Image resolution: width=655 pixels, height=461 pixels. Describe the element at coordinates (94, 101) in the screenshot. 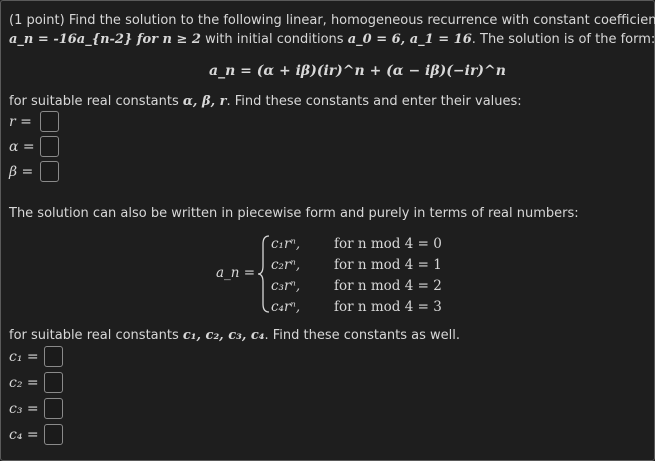

I see `find-text-pre: for suitable real constants` at that location.